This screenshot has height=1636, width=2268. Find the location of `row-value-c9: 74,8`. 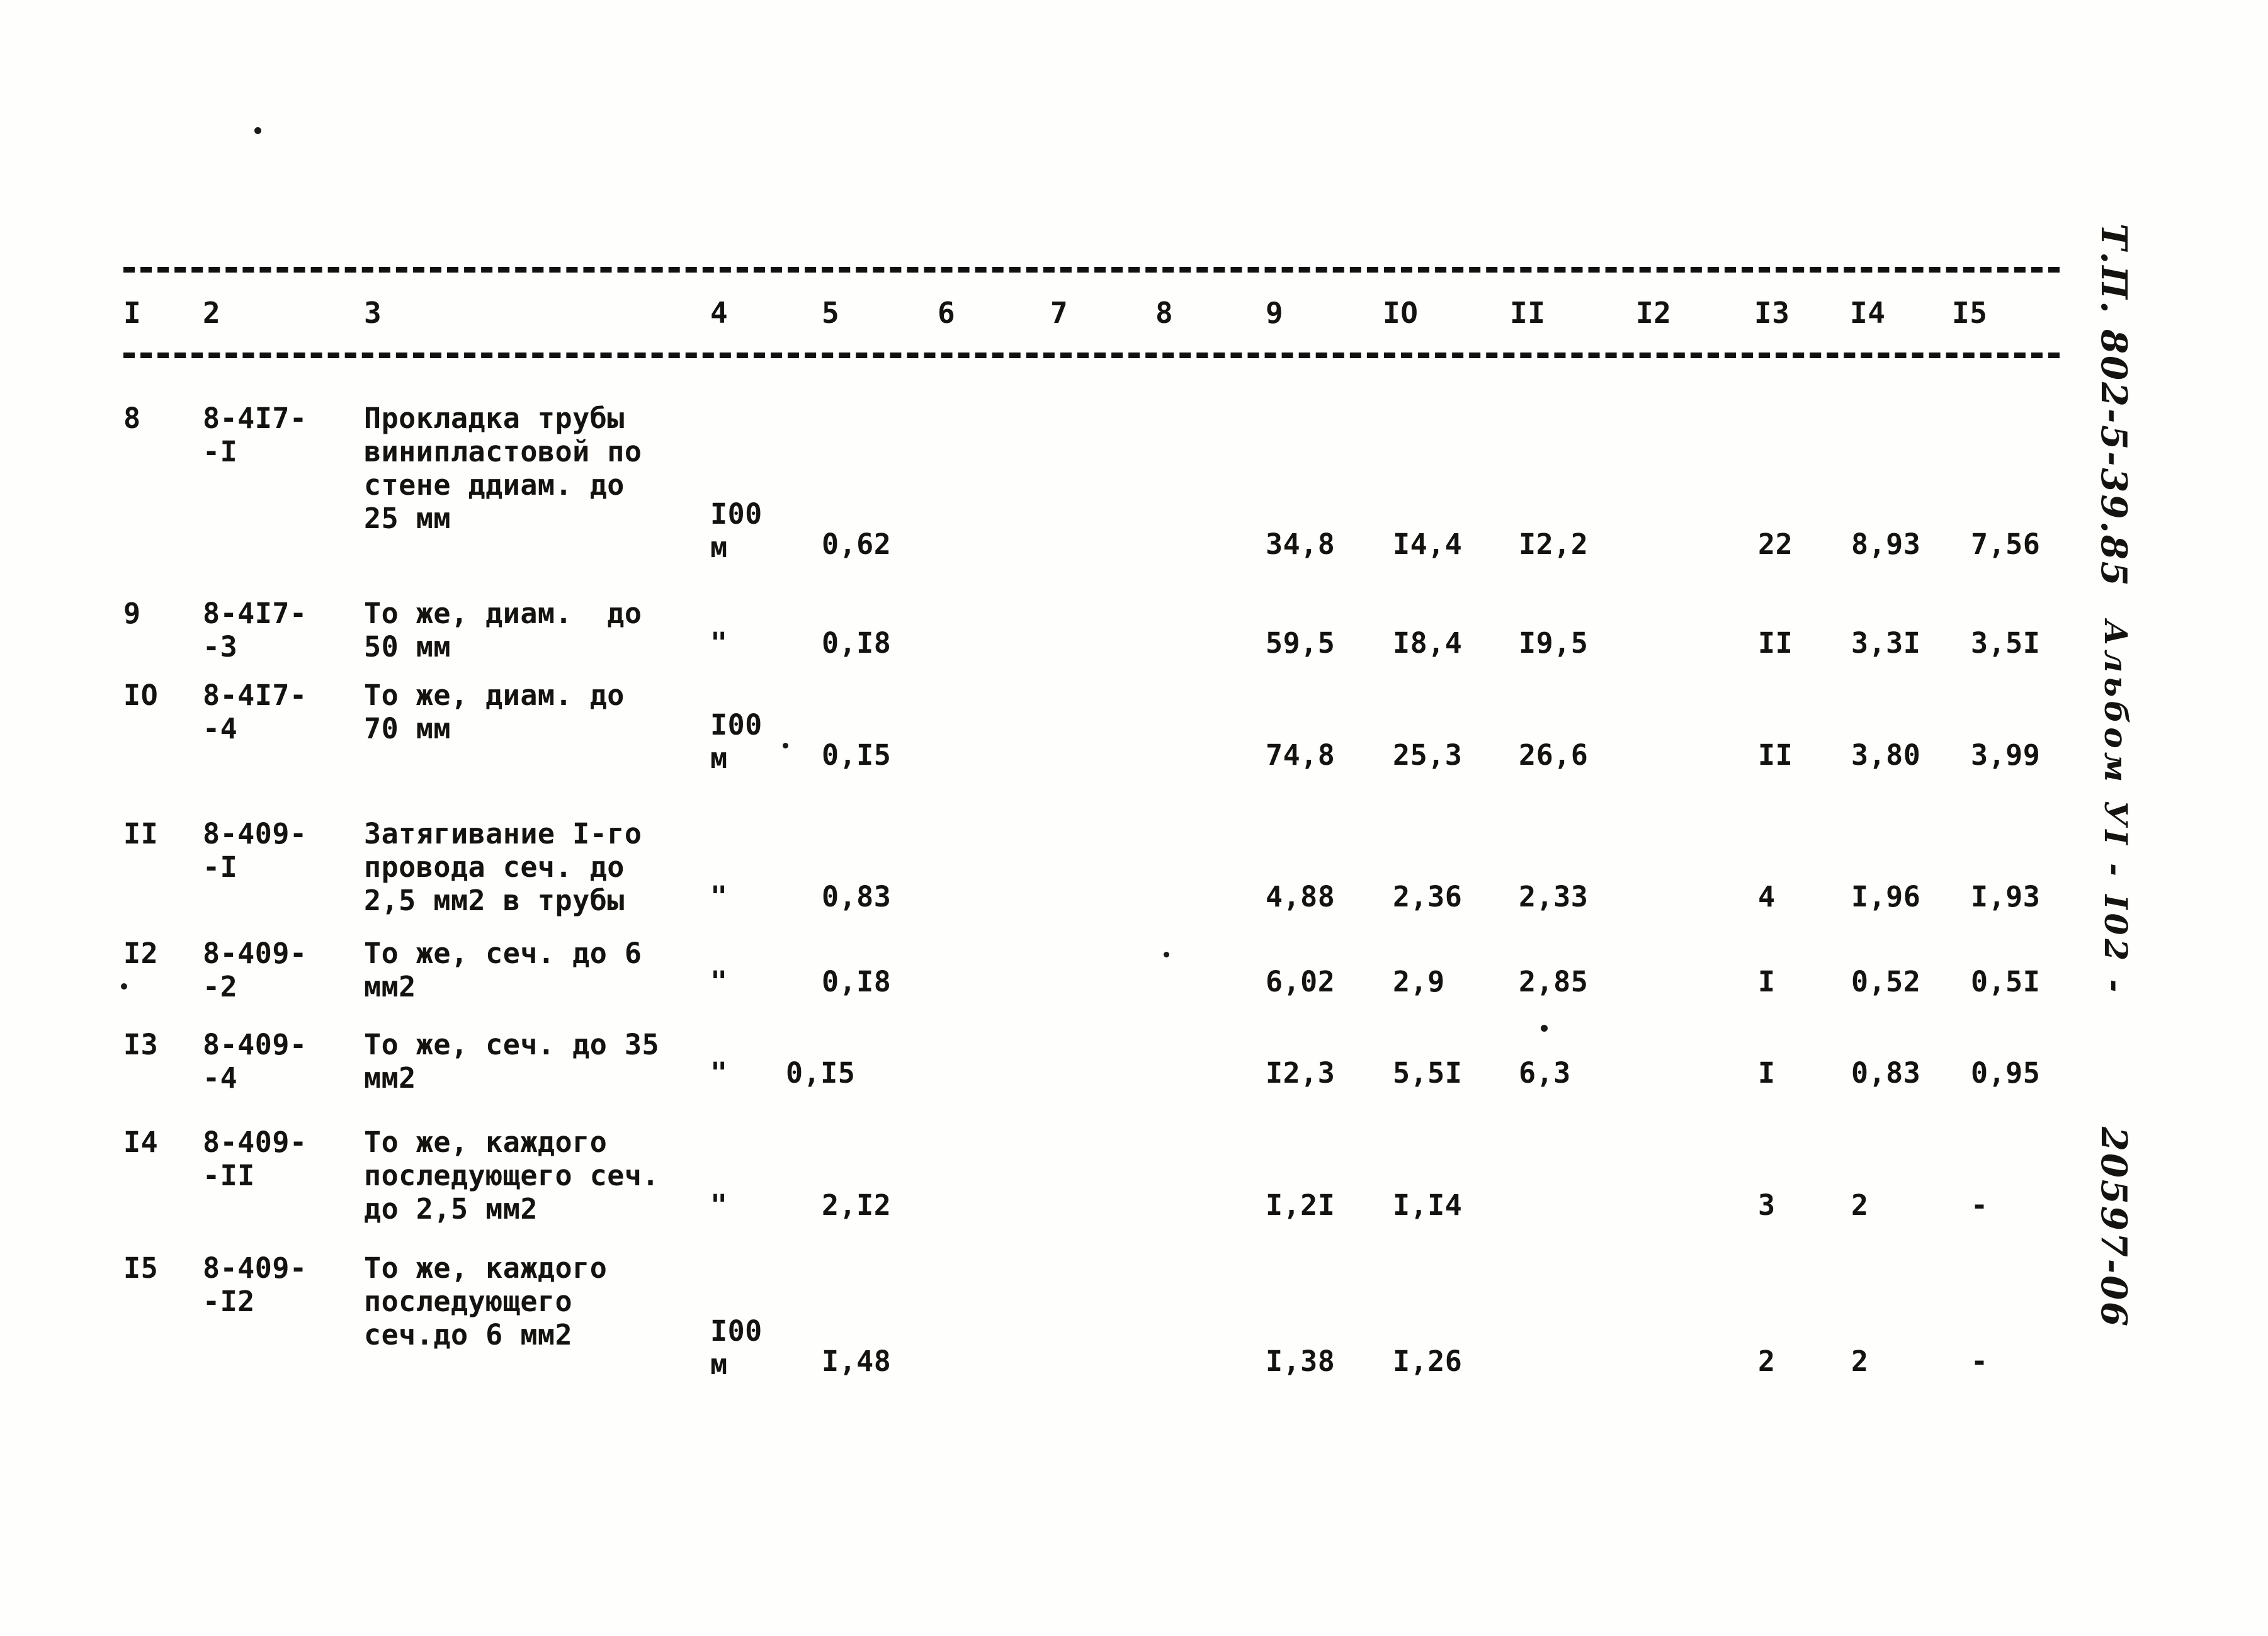

row-value-c9: 74,8 is located at coordinates (1300, 755).